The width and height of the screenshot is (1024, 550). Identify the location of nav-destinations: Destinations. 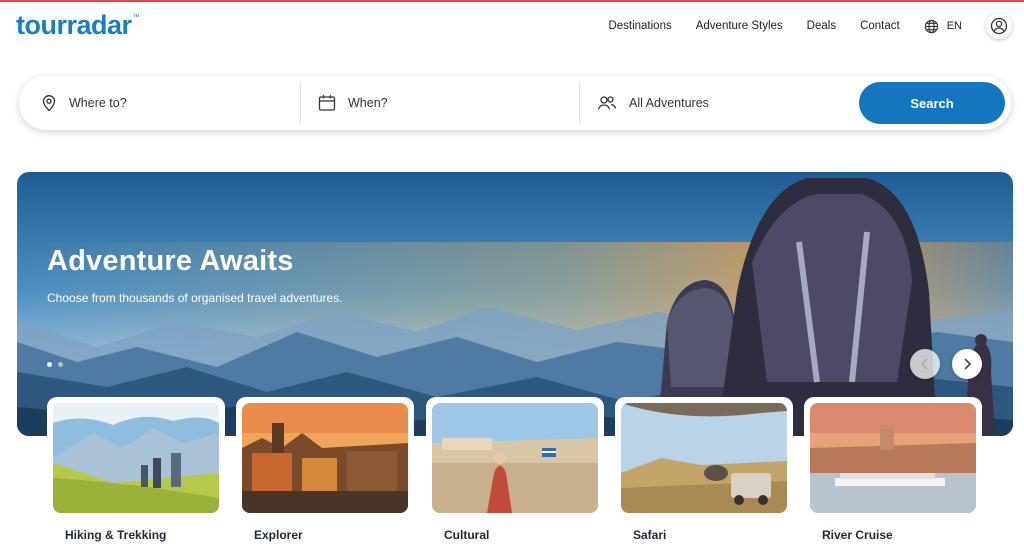
(639, 26).